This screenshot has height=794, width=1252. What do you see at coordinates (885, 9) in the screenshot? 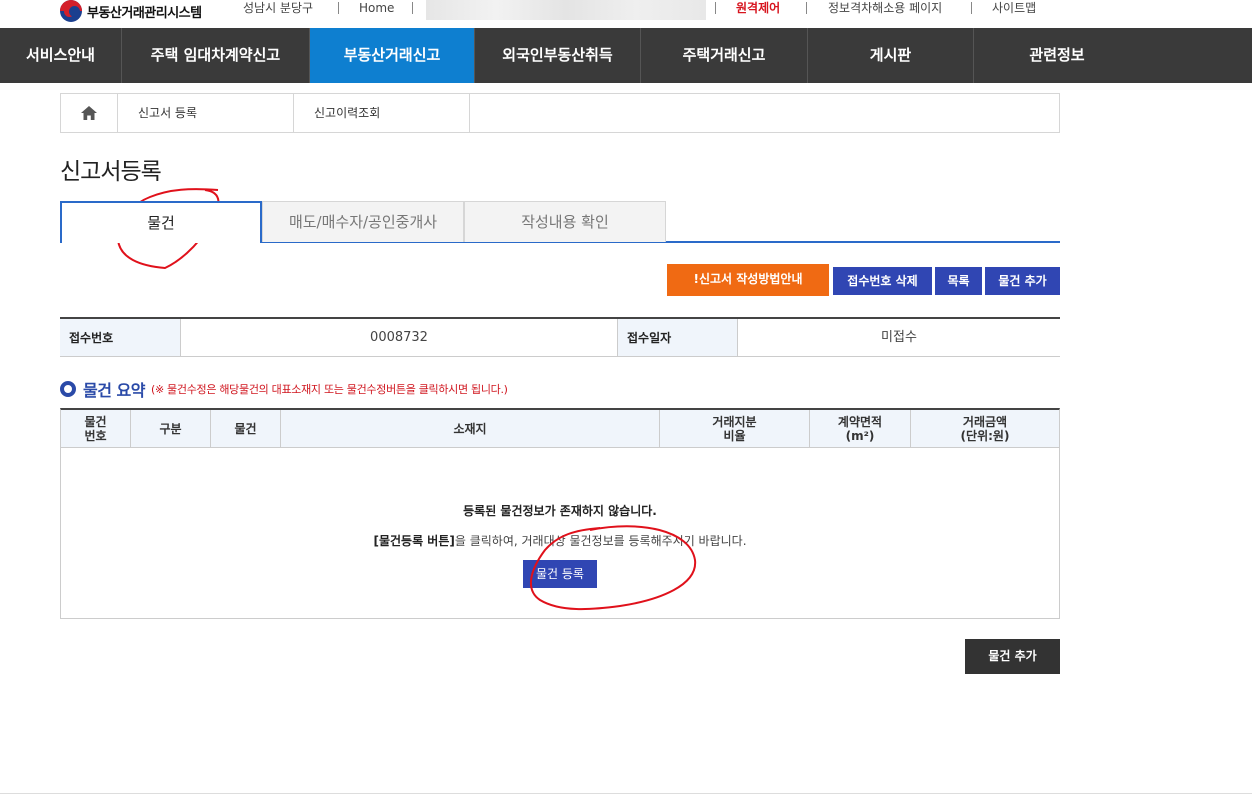
I see `info-gap-page-link: 정보격차해소용 페이지` at bounding box center [885, 9].